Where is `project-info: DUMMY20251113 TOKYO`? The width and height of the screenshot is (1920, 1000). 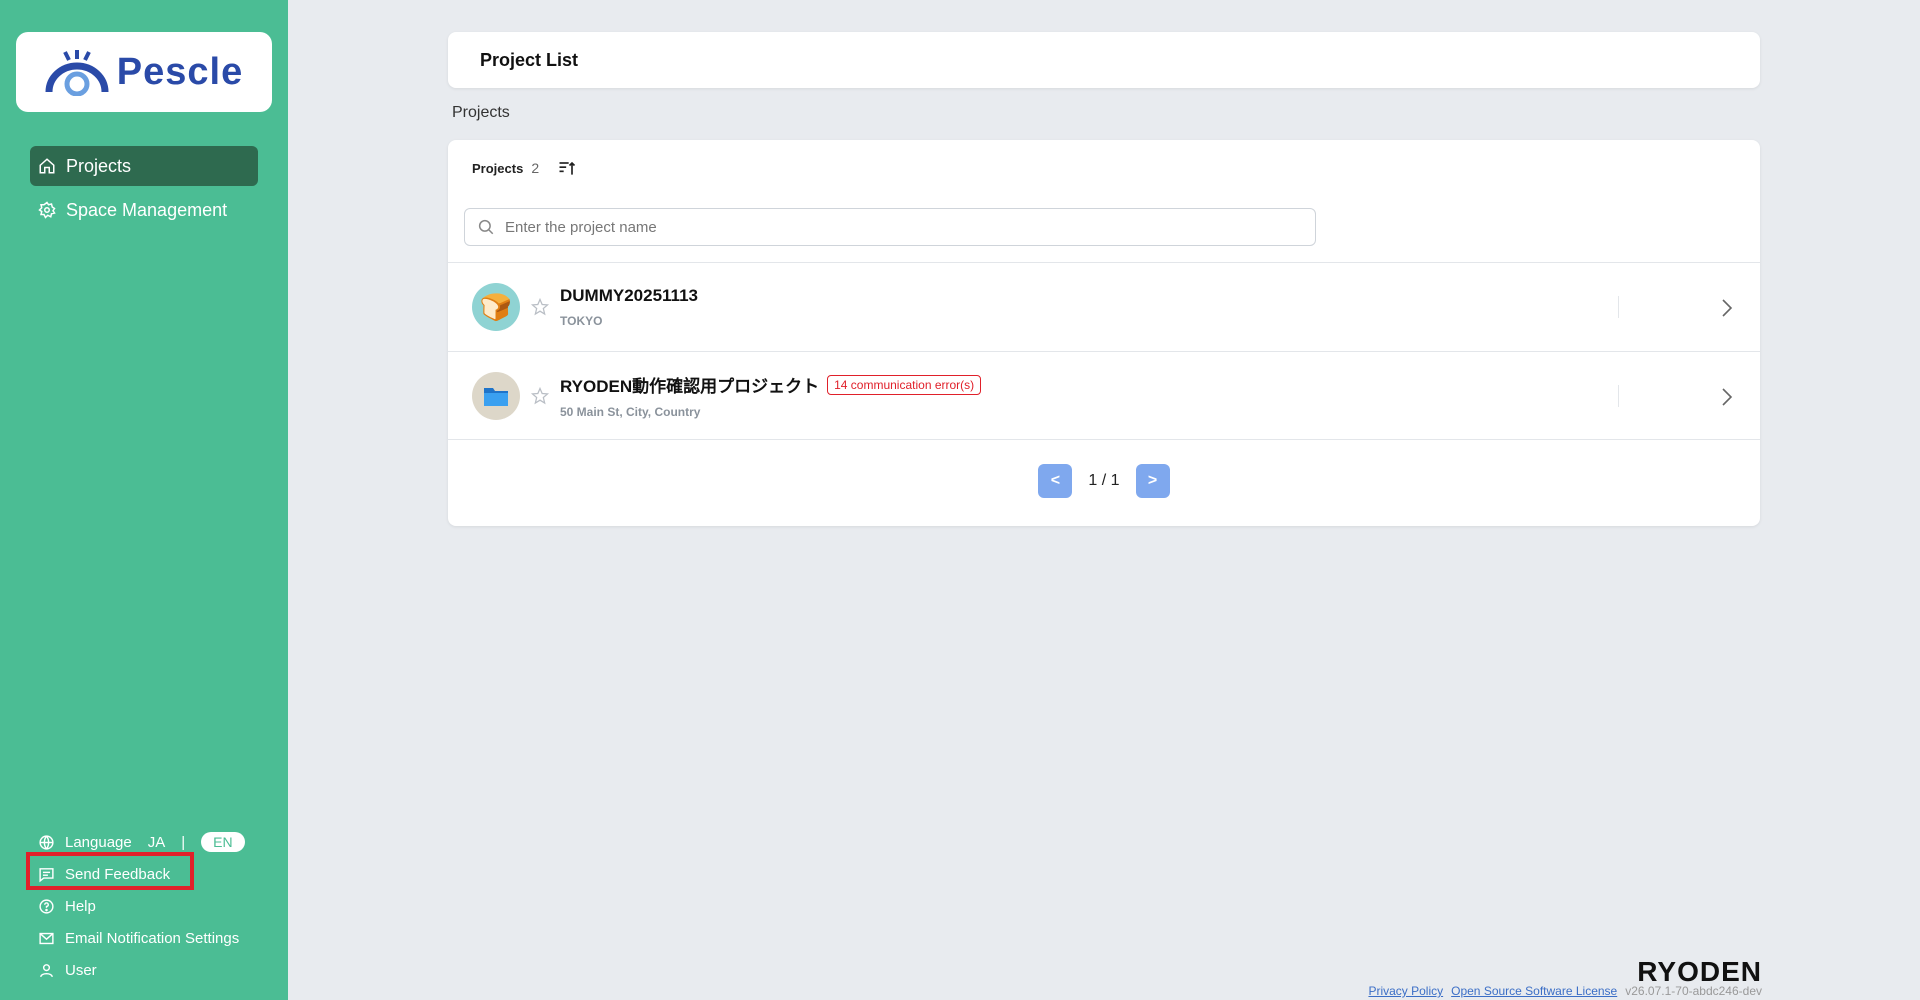 project-info: DUMMY20251113 TOKYO is located at coordinates (629, 307).